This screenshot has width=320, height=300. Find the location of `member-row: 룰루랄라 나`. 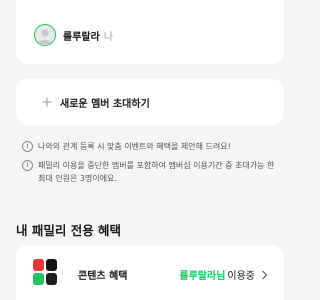

member-row: 룰루랄라 나 is located at coordinates (73, 35).